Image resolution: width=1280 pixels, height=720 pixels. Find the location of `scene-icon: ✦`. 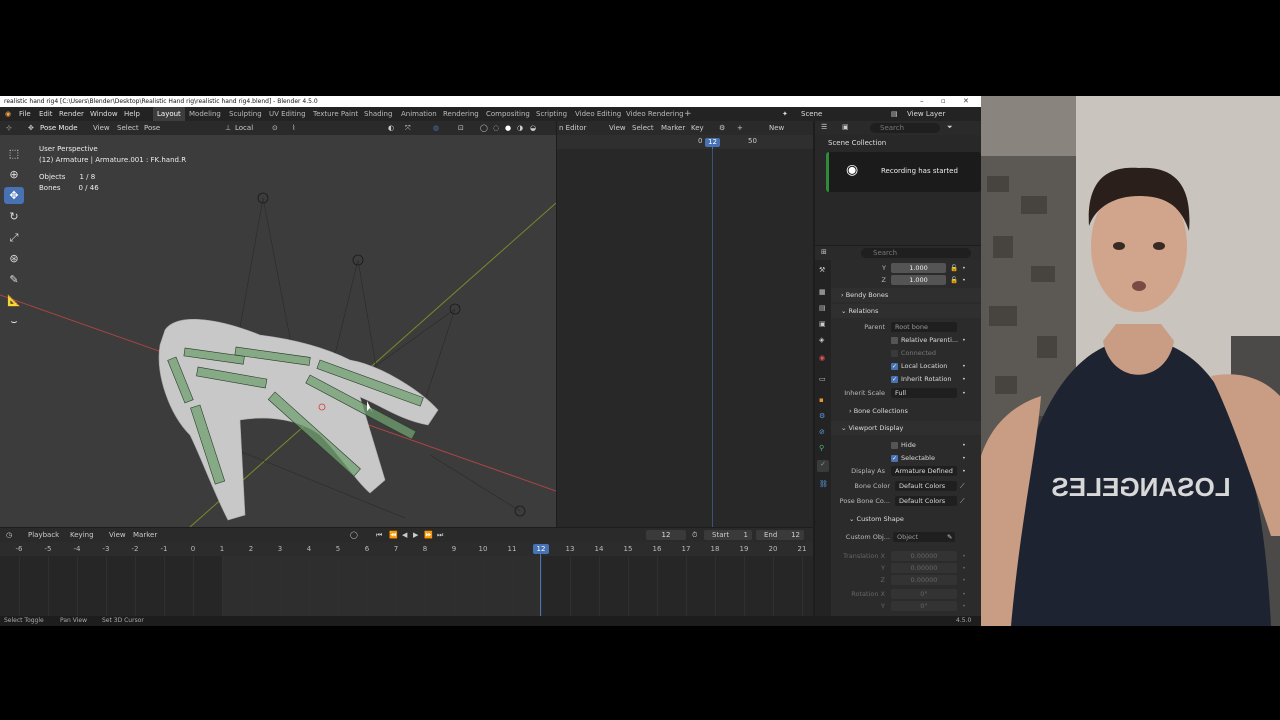

scene-icon: ✦ is located at coordinates (785, 114).